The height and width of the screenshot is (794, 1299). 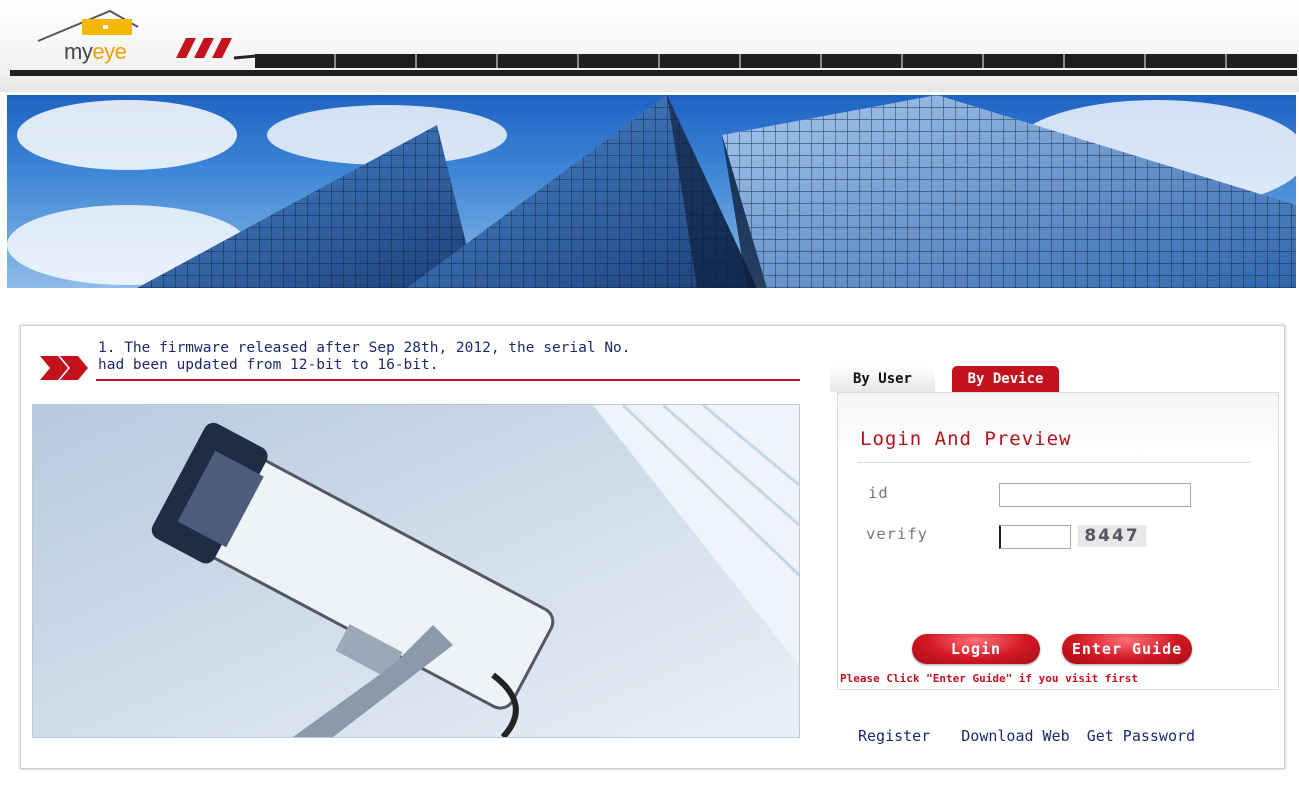 I want to click on register-link: Register, so click(x=894, y=736).